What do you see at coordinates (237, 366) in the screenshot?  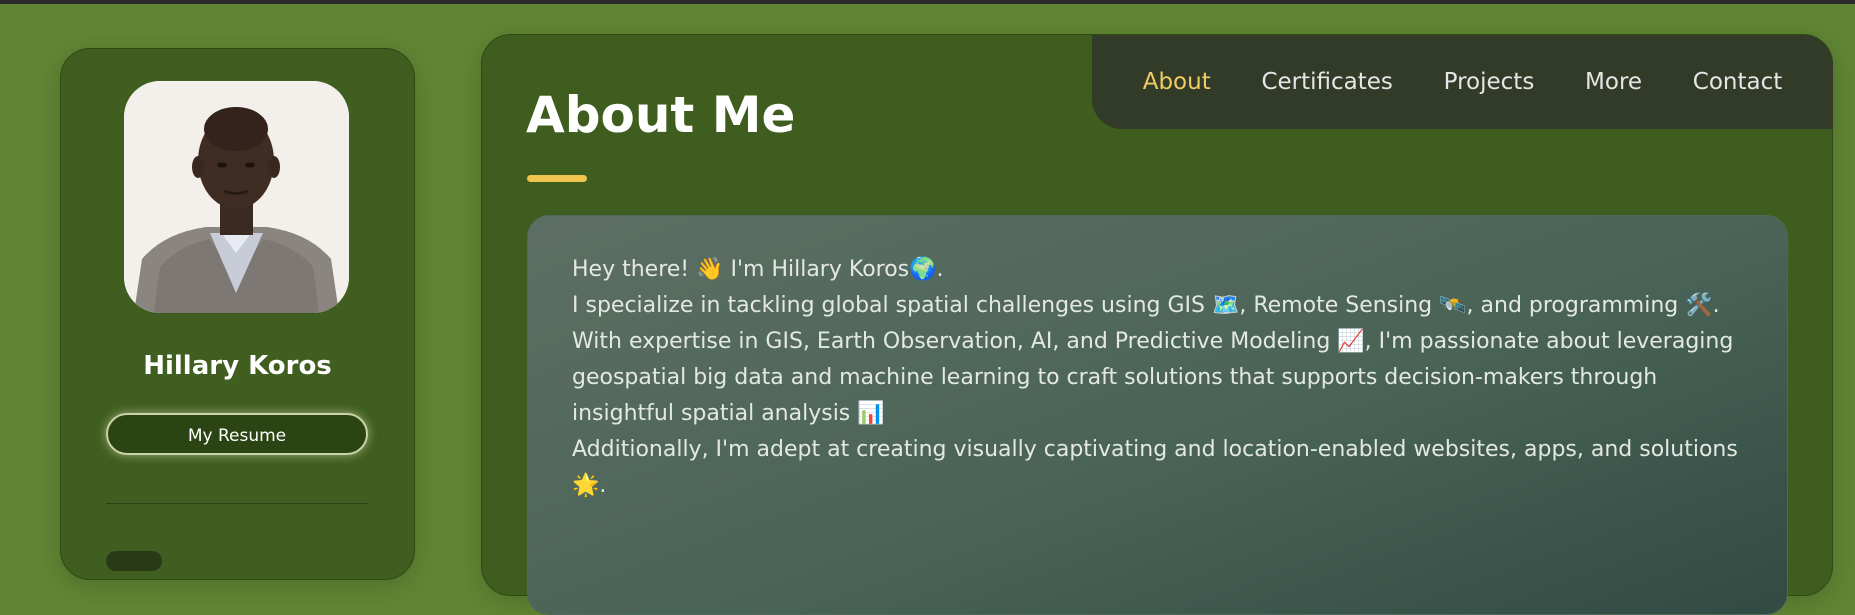 I see `profile-name: Hillary Koros` at bounding box center [237, 366].